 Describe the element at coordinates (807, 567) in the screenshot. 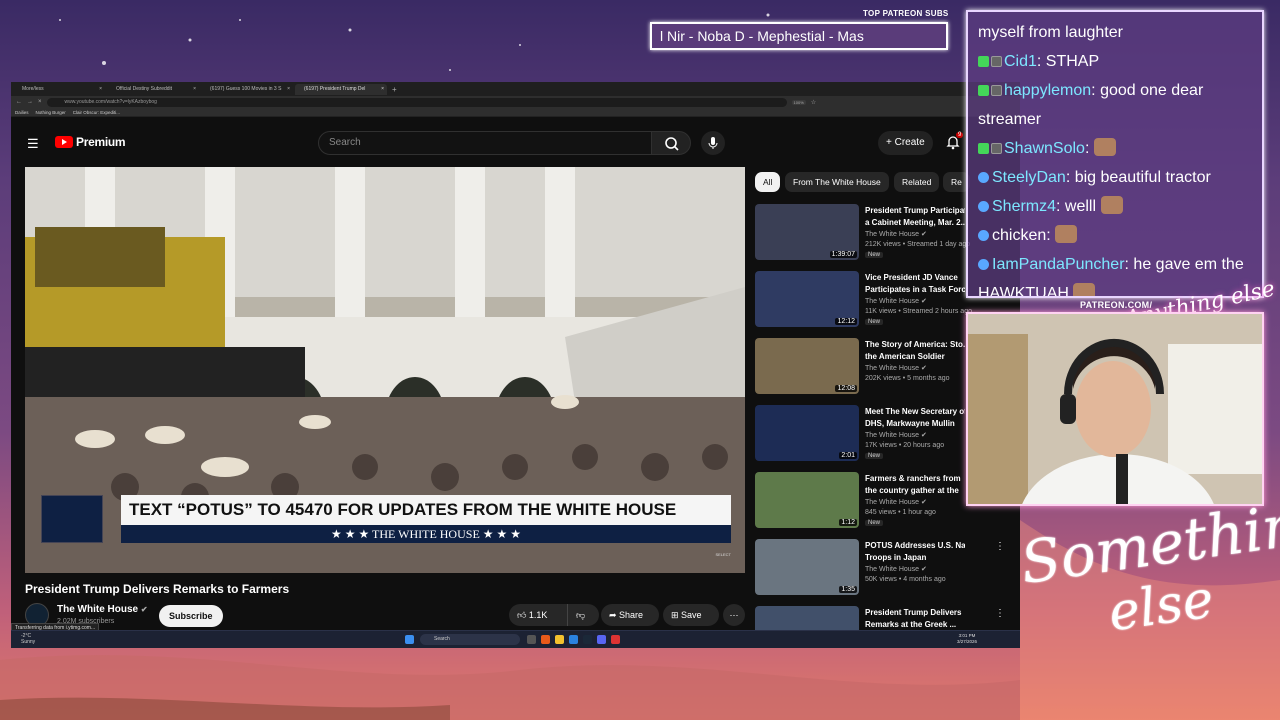

I see `video-thumbnail: 1:35` at that location.